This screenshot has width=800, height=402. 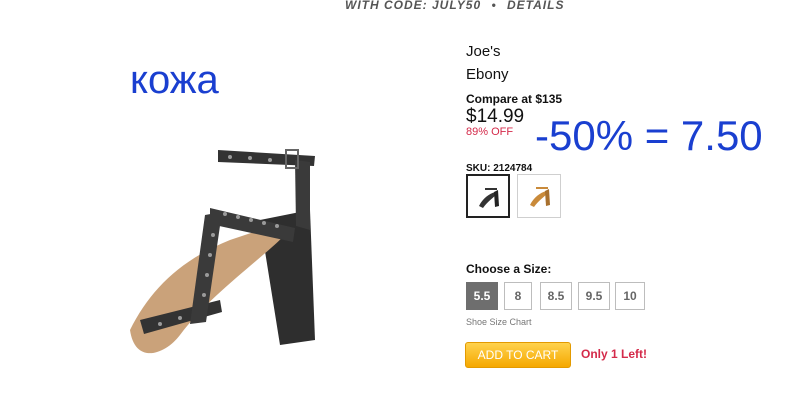 What do you see at coordinates (499, 168) in the screenshot?
I see `product-sku: SKU: 2124784` at bounding box center [499, 168].